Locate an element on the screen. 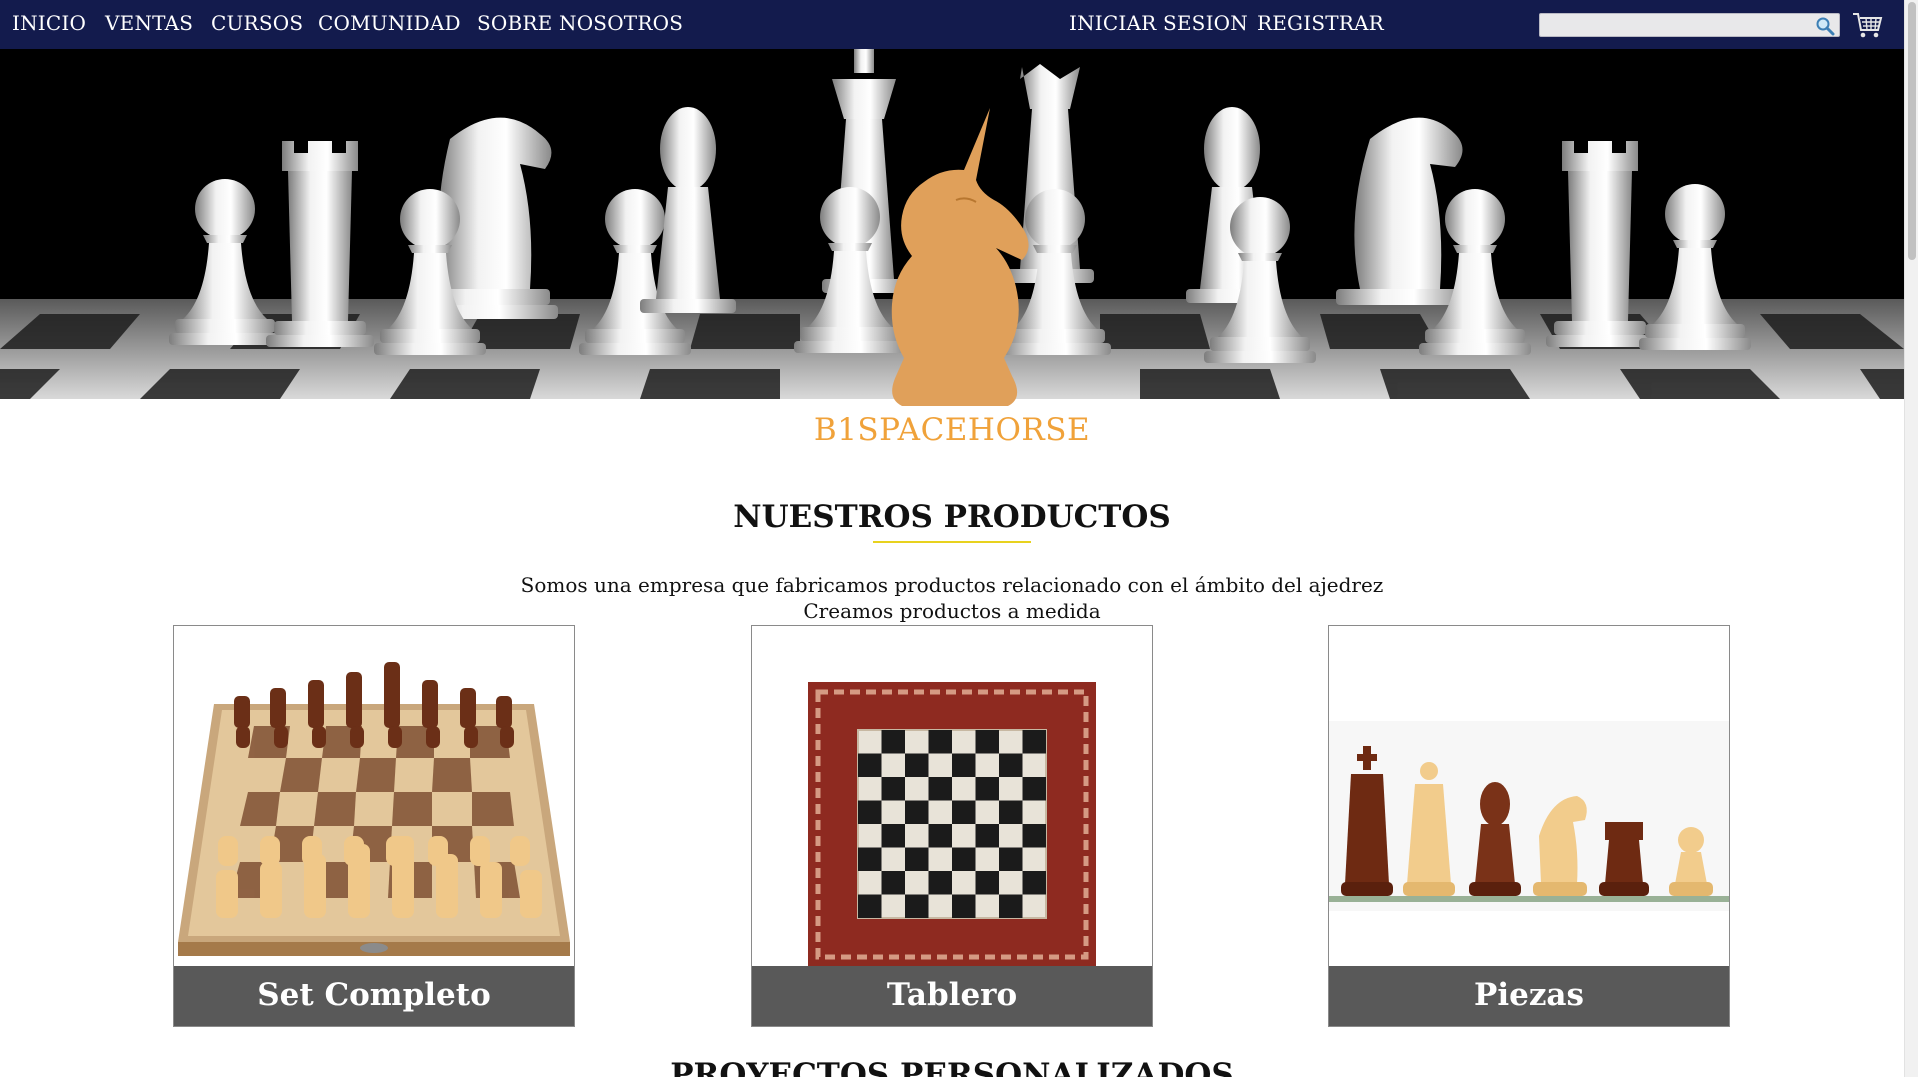  products-section-title: NUESTROS PRODUCTOS is located at coordinates (952, 517).